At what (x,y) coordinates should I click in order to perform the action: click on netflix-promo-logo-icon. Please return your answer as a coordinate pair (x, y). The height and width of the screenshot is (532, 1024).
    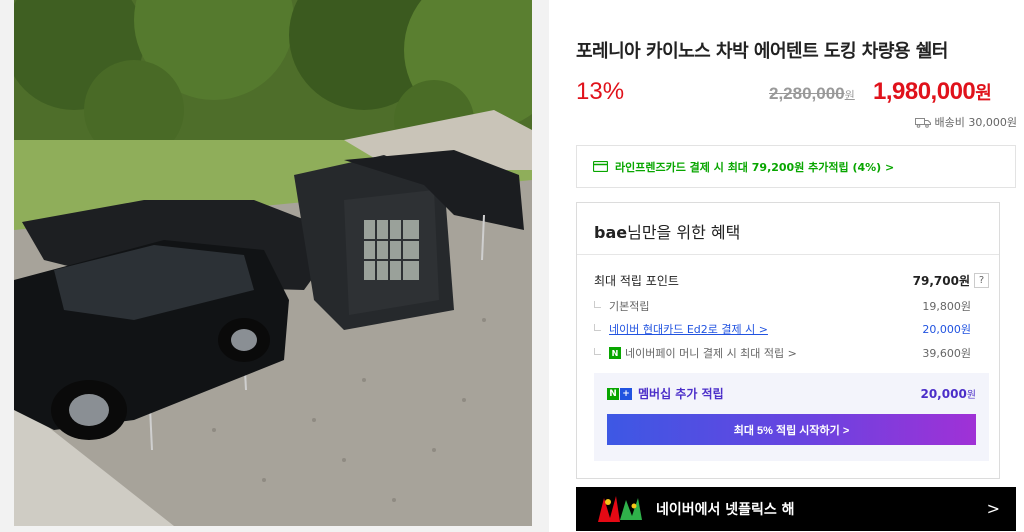
    Looking at the image, I should click on (620, 509).